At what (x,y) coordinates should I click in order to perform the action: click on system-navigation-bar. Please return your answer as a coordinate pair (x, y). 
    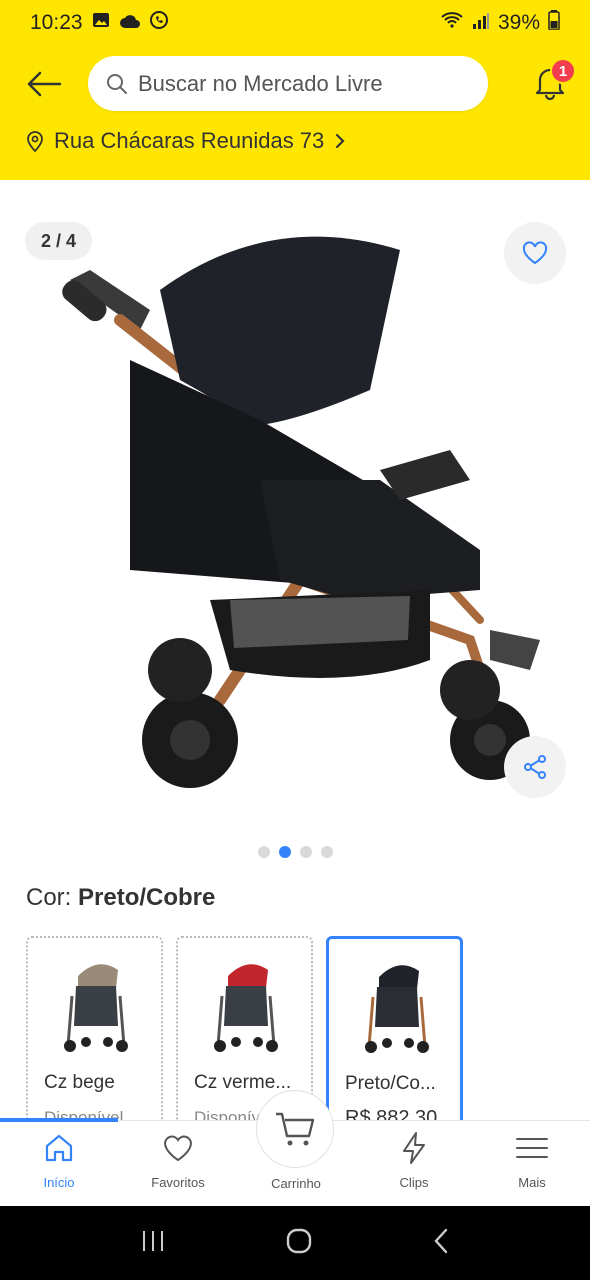
    Looking at the image, I should click on (295, 1243).